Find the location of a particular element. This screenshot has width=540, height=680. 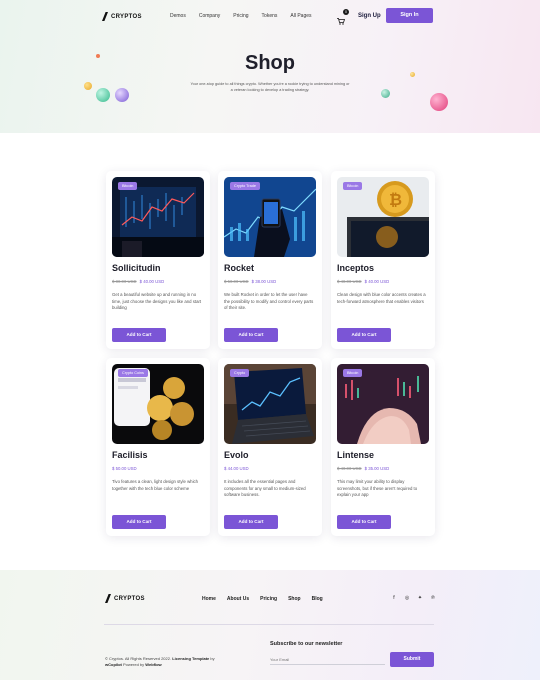

footer-link-pricing: Pricing is located at coordinates (268, 599).